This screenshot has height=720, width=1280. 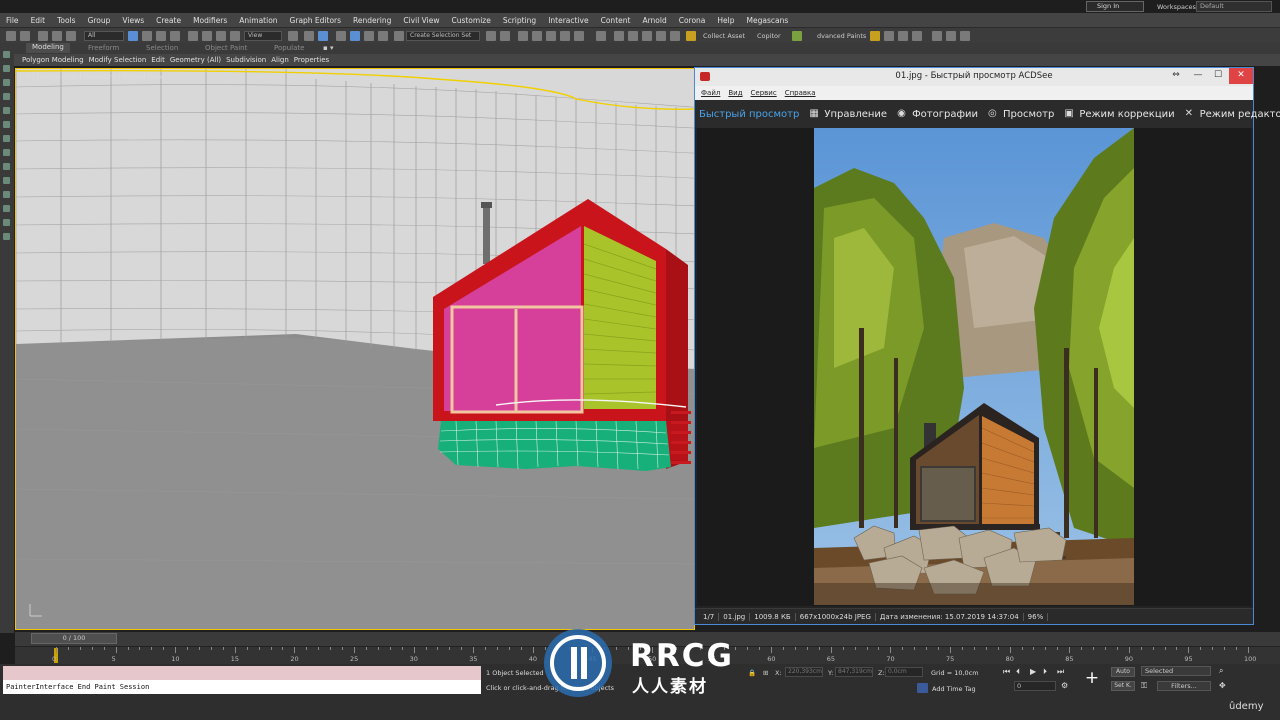 What do you see at coordinates (168, 20) in the screenshot?
I see `menu-create: Create` at bounding box center [168, 20].